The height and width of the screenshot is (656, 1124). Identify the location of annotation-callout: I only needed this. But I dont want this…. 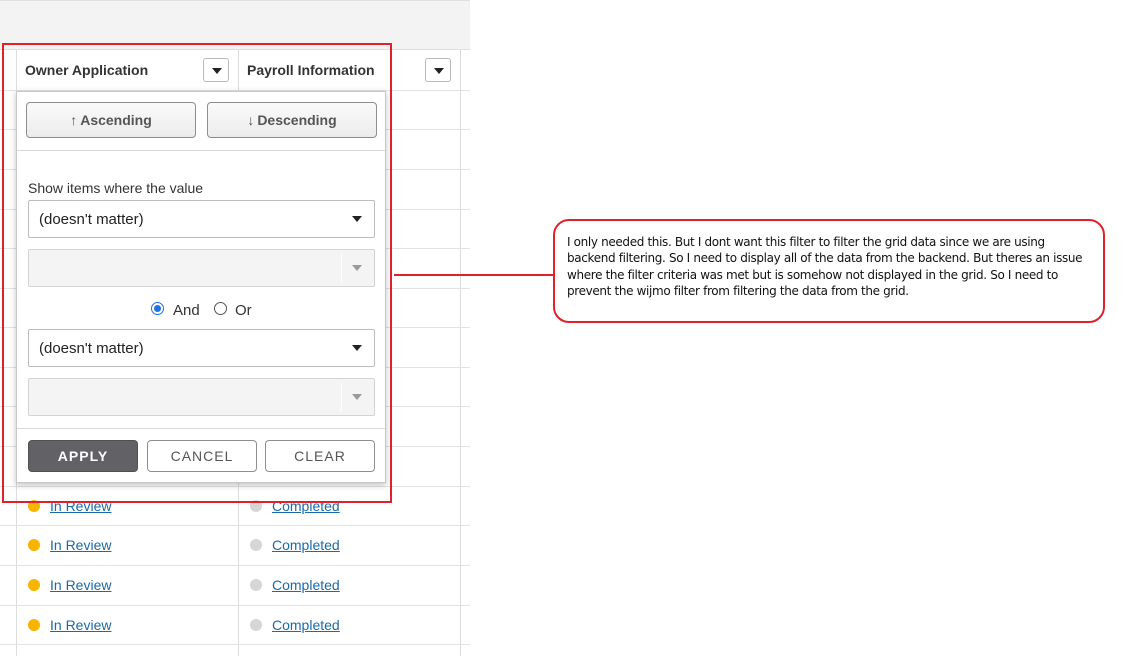
(829, 271).